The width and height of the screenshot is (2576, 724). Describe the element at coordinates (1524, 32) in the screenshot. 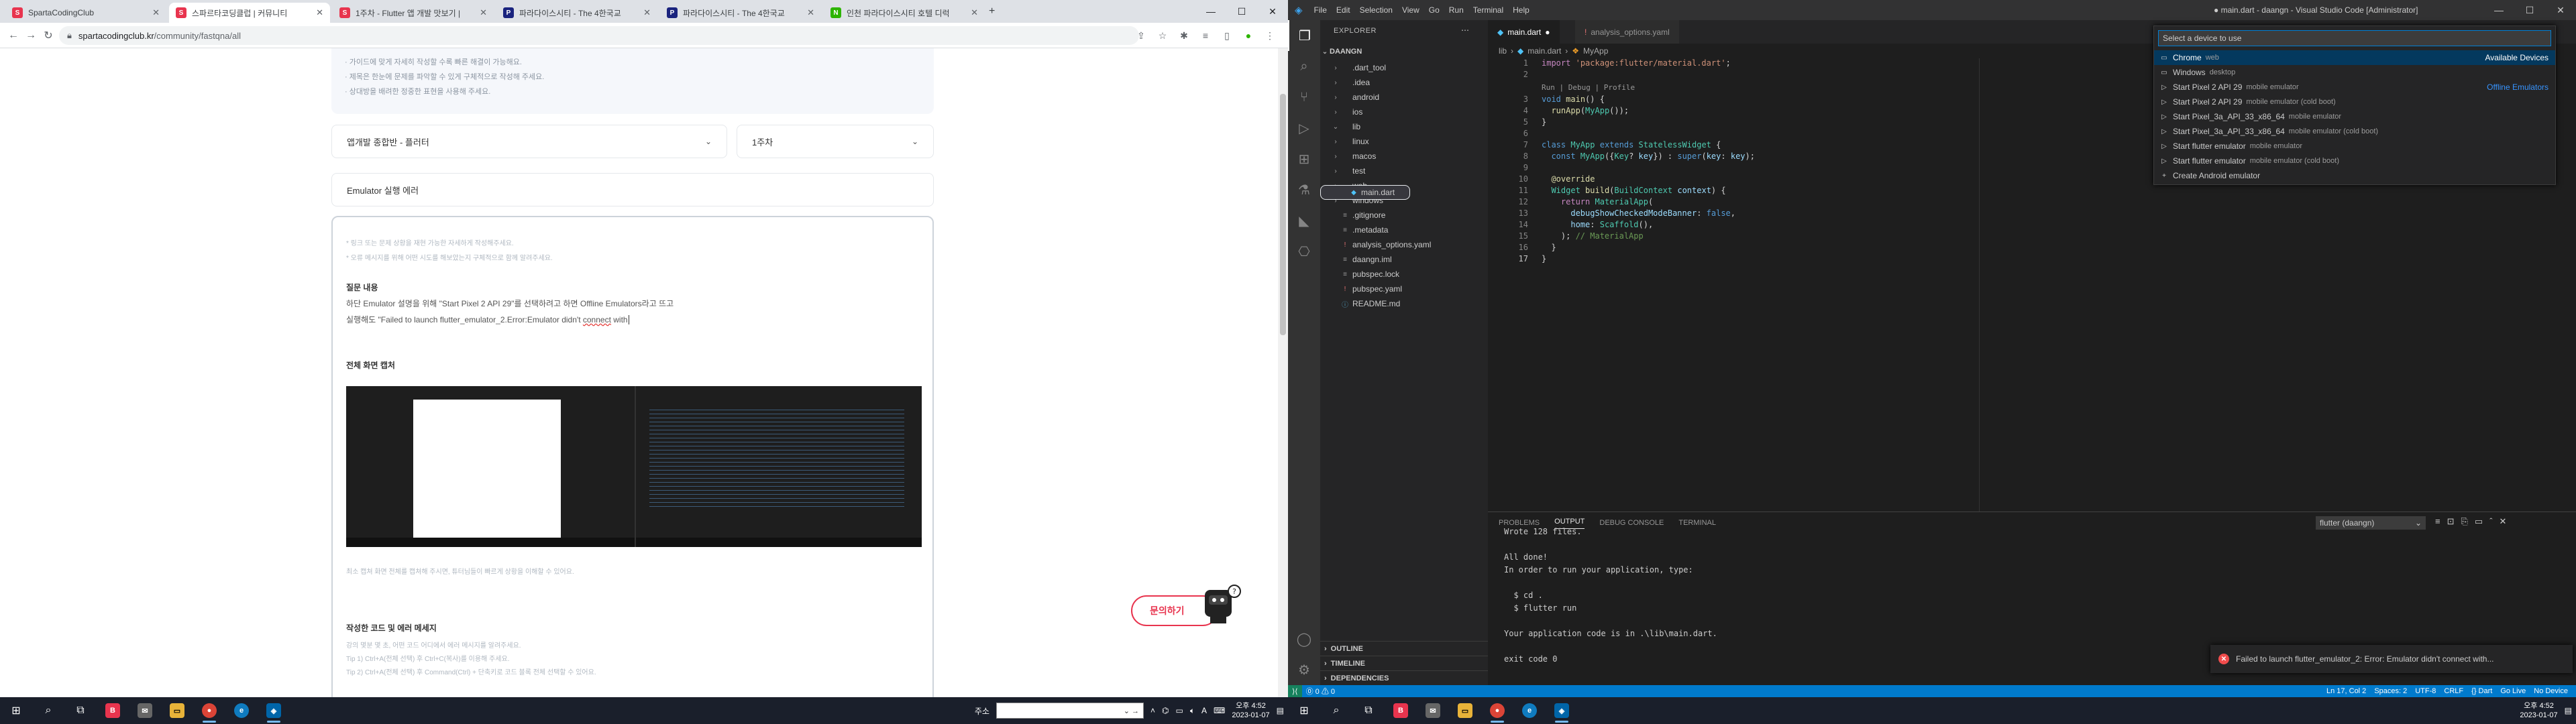

I see `tab-main-dart: ◆ main.dart ●` at that location.